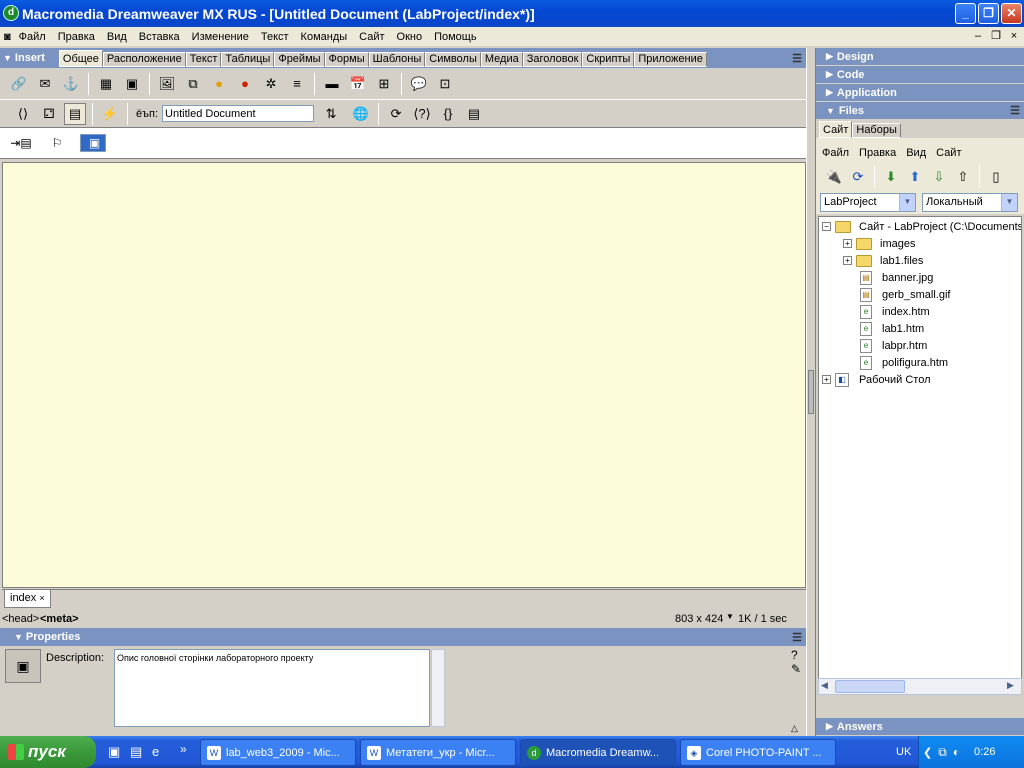 Image resolution: width=1024 pixels, height=768 pixels. What do you see at coordinates (21, 143) in the screenshot?
I see `standard-view-icon: ⇥▤` at bounding box center [21, 143].